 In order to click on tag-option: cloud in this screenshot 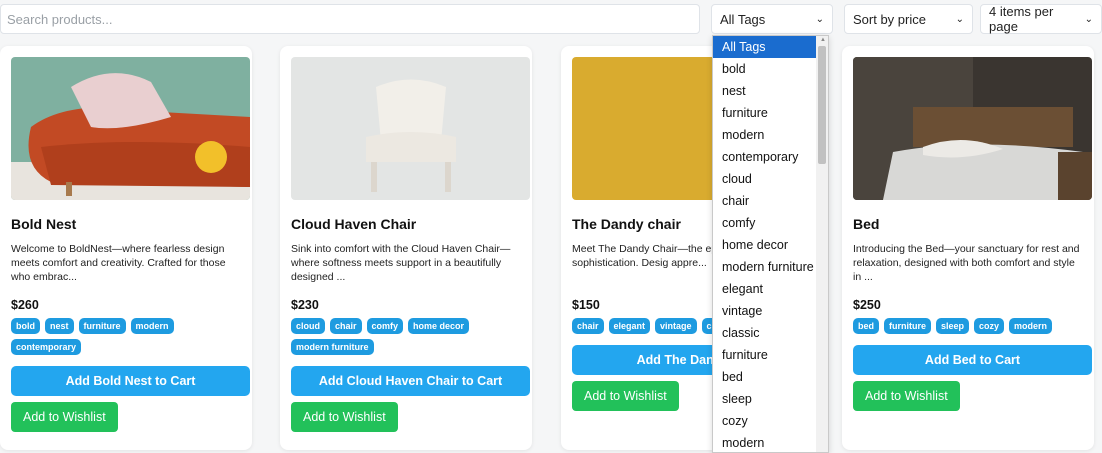, I will do `click(765, 179)`.